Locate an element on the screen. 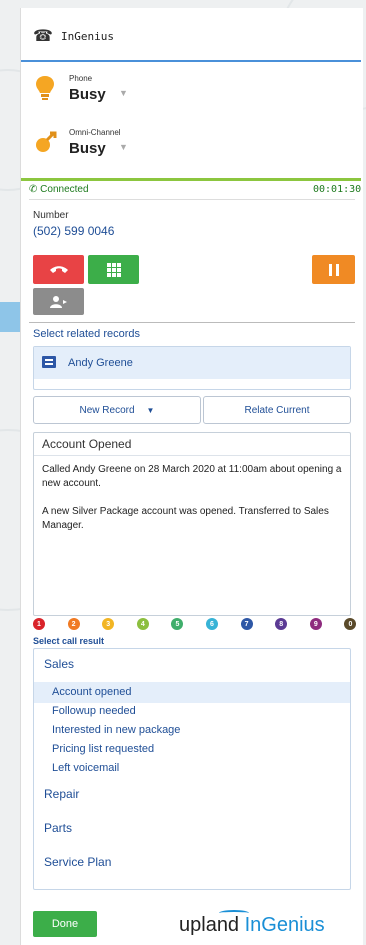 Image resolution: width=366 pixels, height=945 pixels. result-group-repair: Repair is located at coordinates (61, 794).